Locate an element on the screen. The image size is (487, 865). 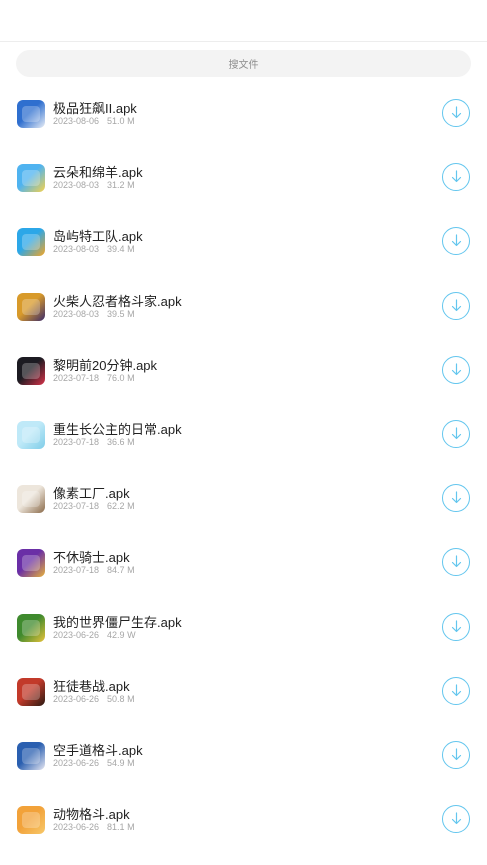
list-item: 云朵和绵羊.apk 2023-08-03 31.2 M is located at coordinates (243, 178).